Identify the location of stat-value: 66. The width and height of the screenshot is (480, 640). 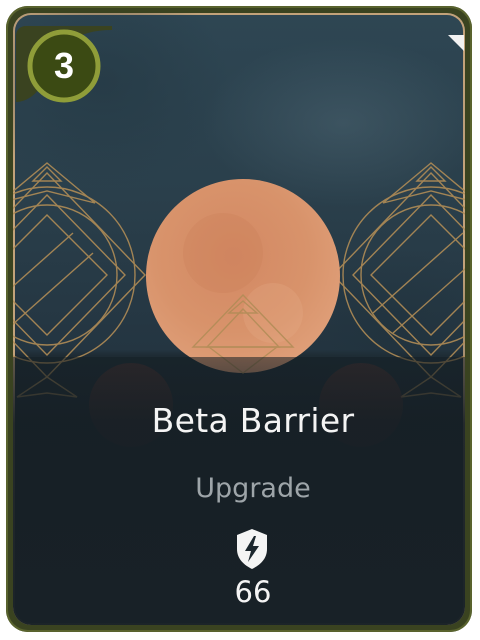
(253, 592).